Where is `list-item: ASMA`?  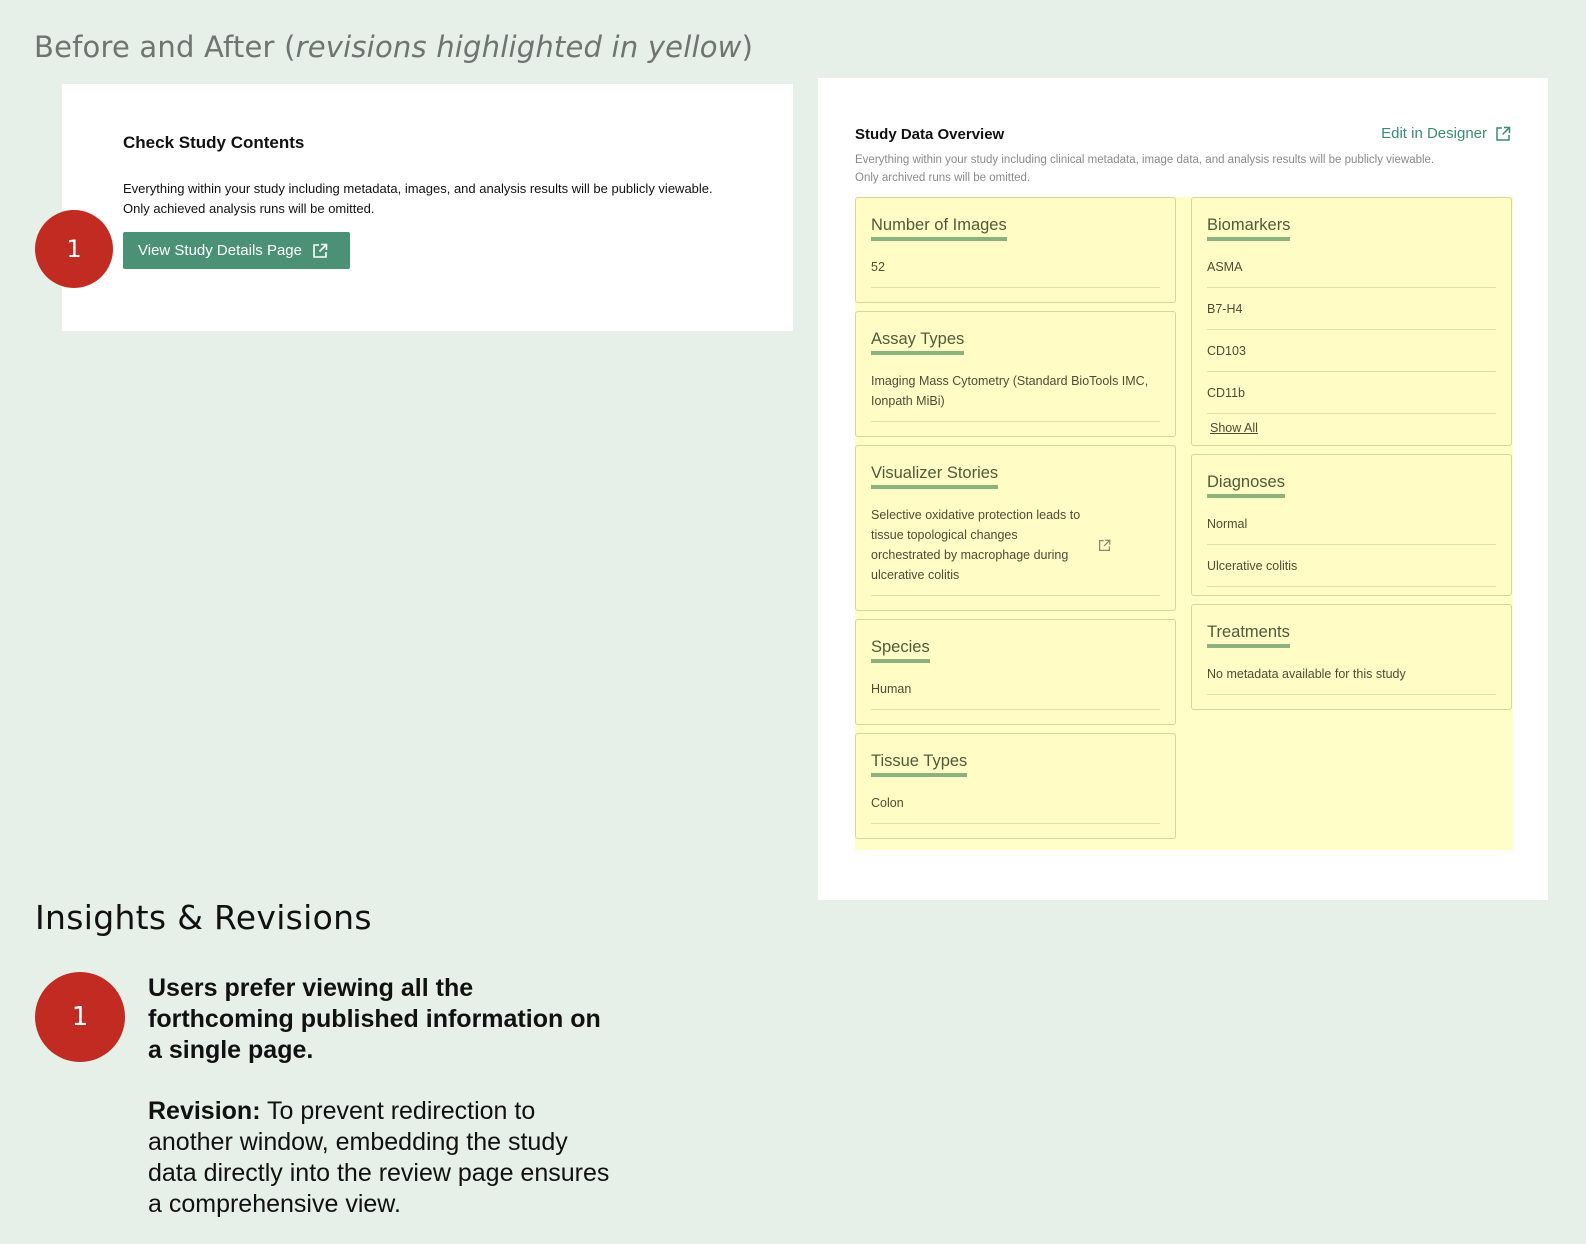
list-item: ASMA is located at coordinates (1351, 267).